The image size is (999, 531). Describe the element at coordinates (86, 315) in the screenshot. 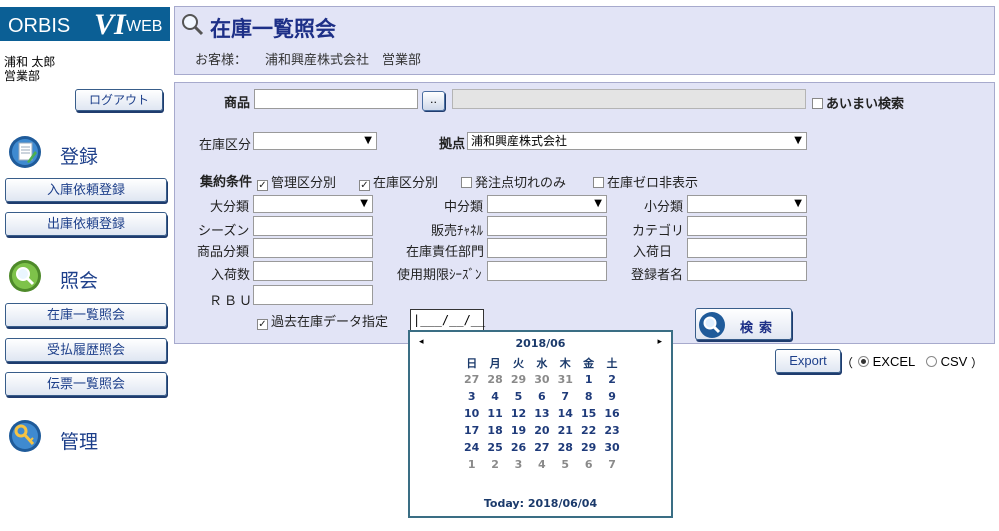

I see `sidebar-item-stock-list: 在庫一覧照会` at that location.